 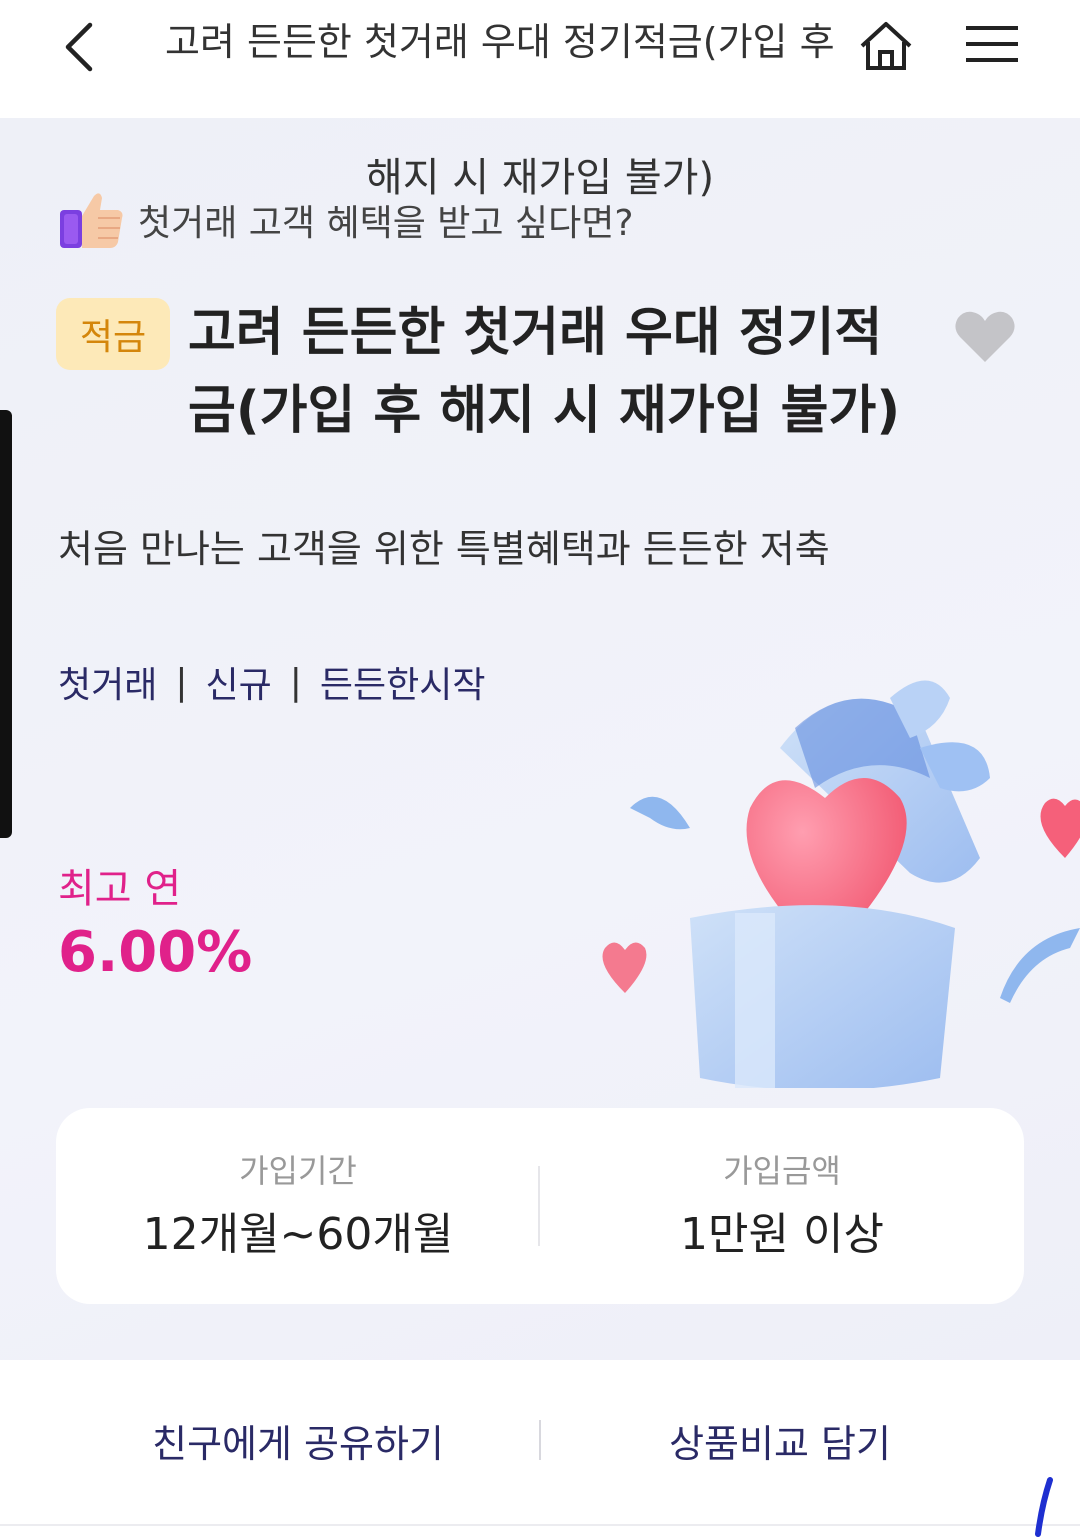 I want to click on product-info-card: 가입기간 12개월~60개월 가입금액 1만원 이상, so click(x=540, y=1206).